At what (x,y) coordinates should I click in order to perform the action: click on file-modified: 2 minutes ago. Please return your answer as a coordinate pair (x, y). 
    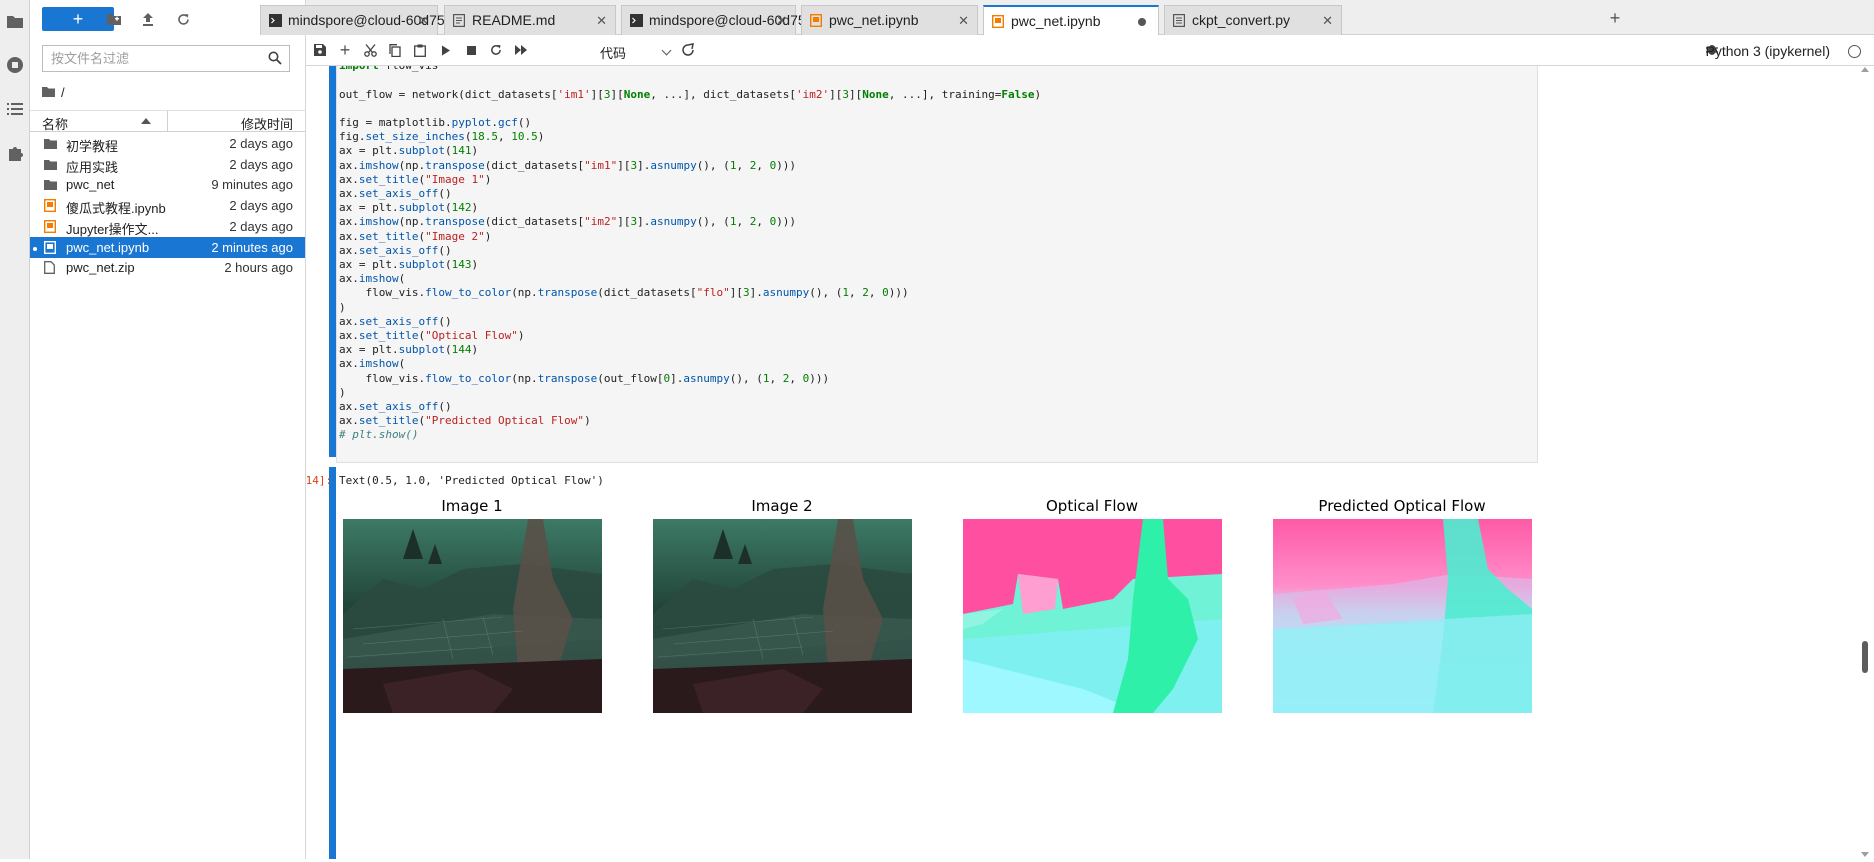
    Looking at the image, I should click on (252, 247).